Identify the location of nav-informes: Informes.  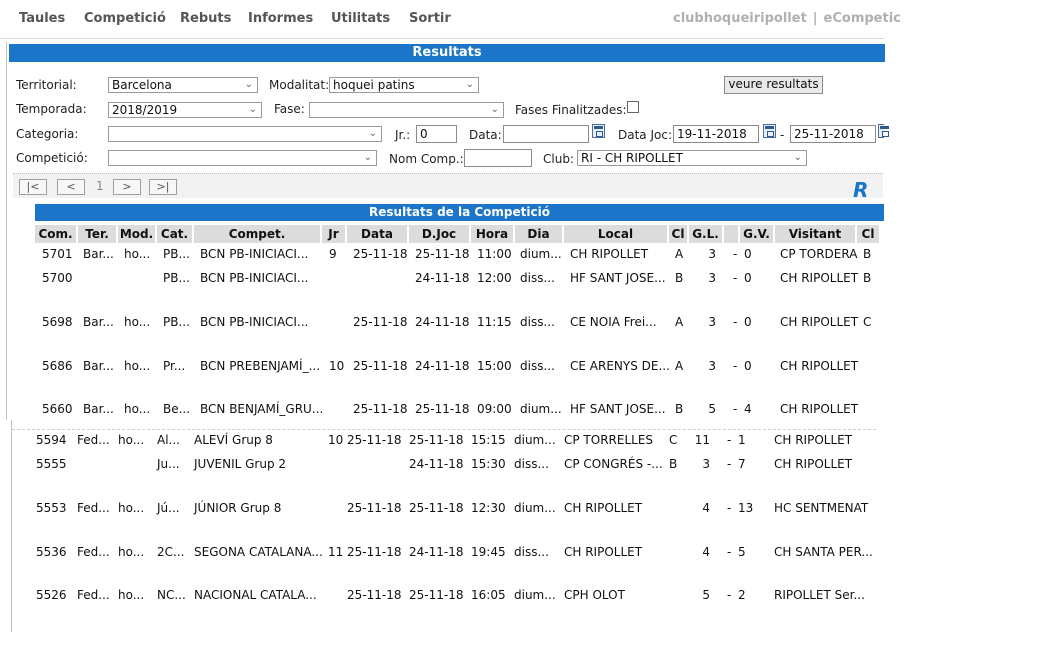
(280, 18).